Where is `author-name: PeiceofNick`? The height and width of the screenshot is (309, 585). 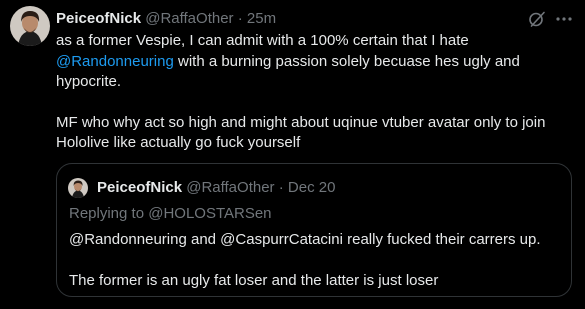 author-name: PeiceofNick is located at coordinates (98, 18).